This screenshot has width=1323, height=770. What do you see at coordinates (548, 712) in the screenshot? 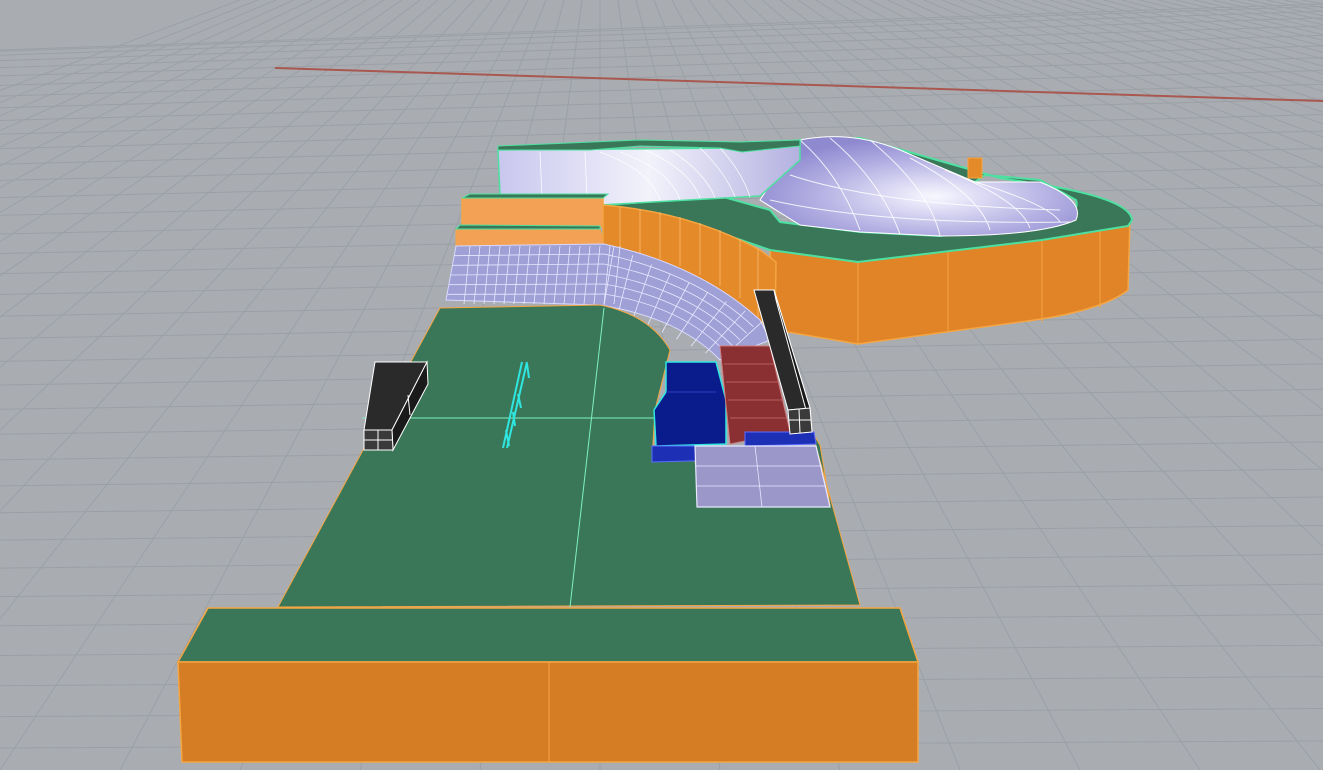
I see `front-platform-face` at bounding box center [548, 712].